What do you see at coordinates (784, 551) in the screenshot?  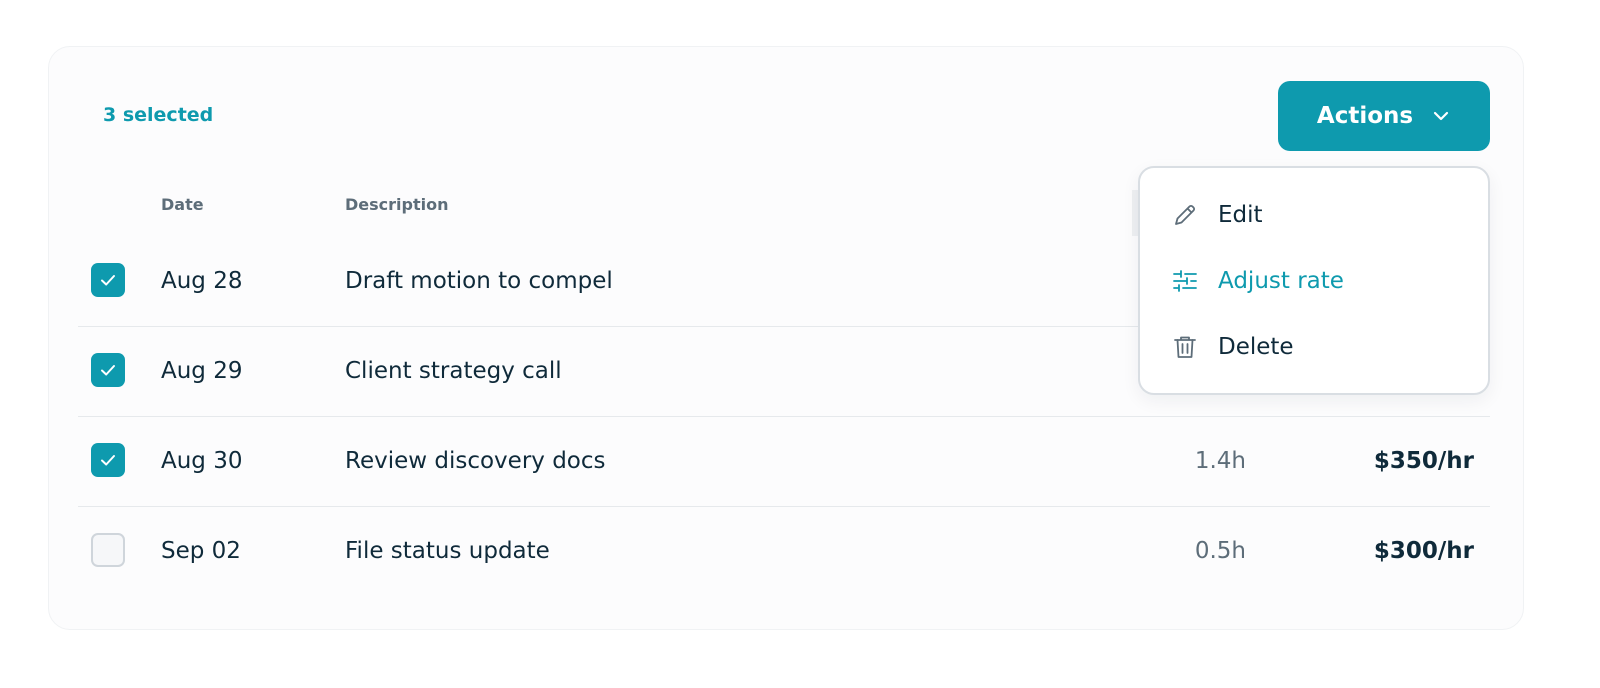 I see `table-row: Sep 02 File status update 0.5h $300/hr` at bounding box center [784, 551].